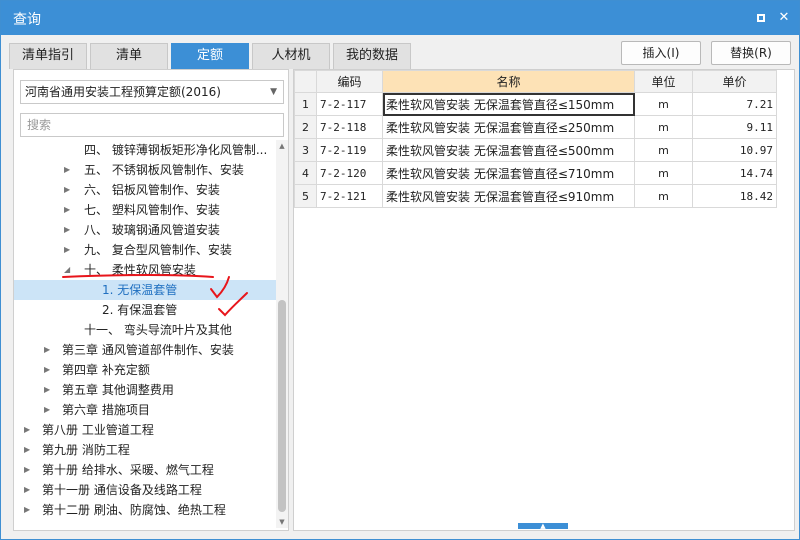 Image resolution: width=800 pixels, height=540 pixels. Describe the element at coordinates (305, 104) in the screenshot. I see `row-number-cell: 1` at that location.